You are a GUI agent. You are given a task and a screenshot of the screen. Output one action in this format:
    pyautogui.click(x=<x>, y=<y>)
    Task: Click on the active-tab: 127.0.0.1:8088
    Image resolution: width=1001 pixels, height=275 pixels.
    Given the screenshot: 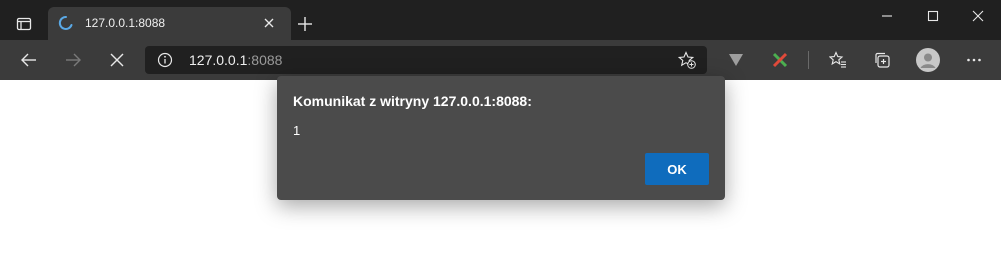 What is the action you would take?
    pyautogui.click(x=169, y=23)
    